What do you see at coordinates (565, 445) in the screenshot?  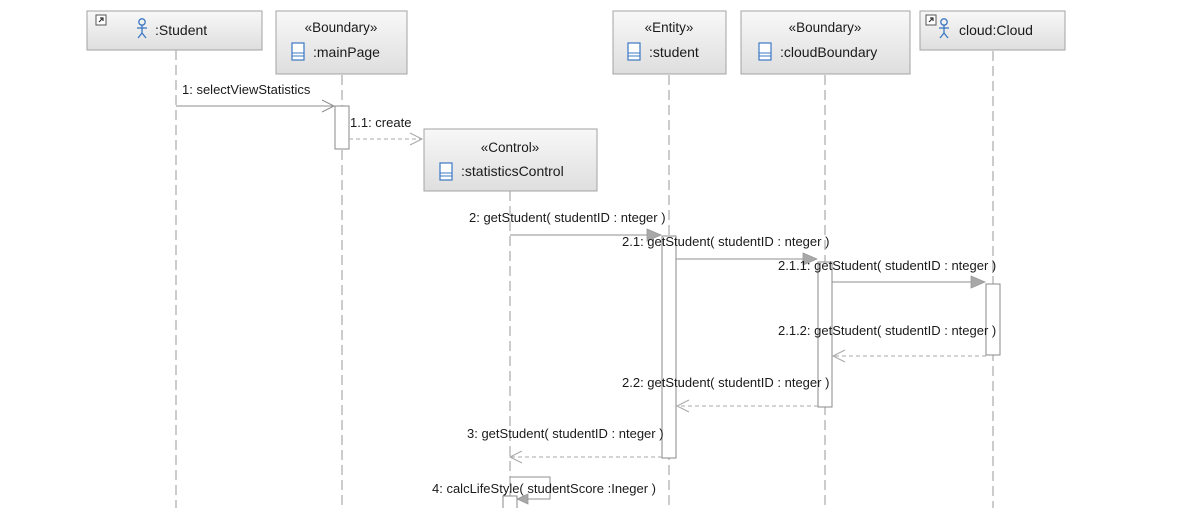 I see `message-3: 3: getStudent( studentID : nteger )` at bounding box center [565, 445].